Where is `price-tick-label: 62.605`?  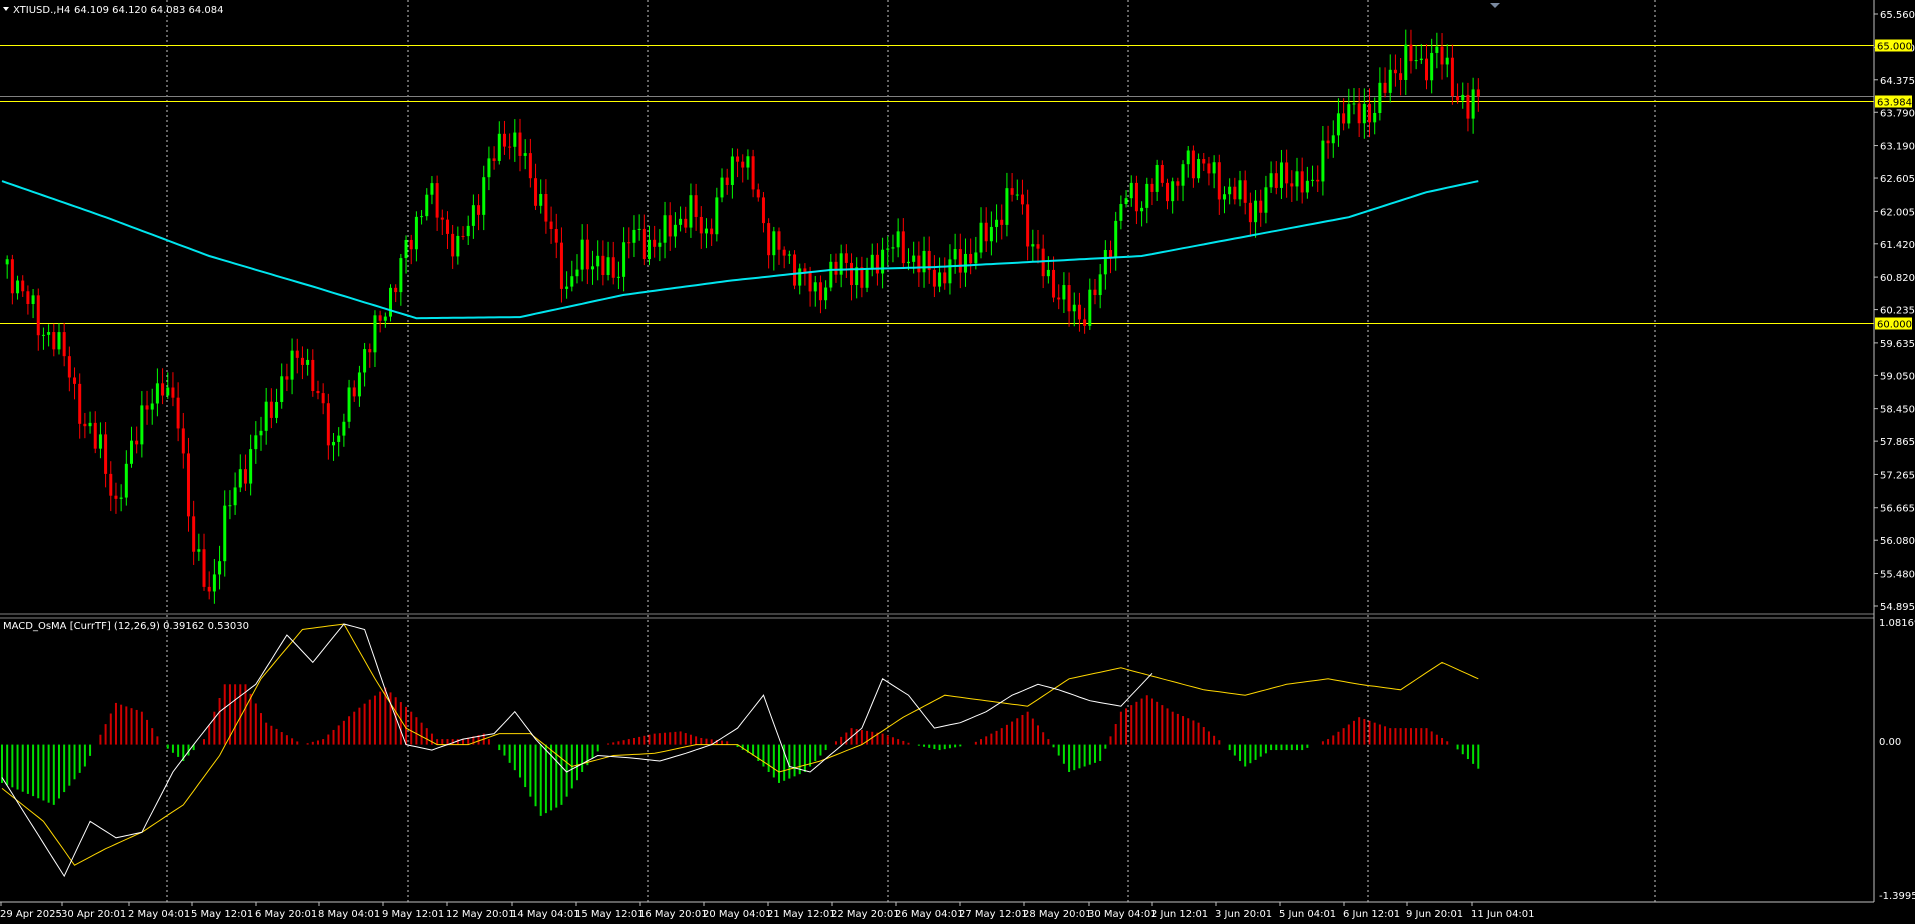 price-tick-label: 62.605 is located at coordinates (1897, 179).